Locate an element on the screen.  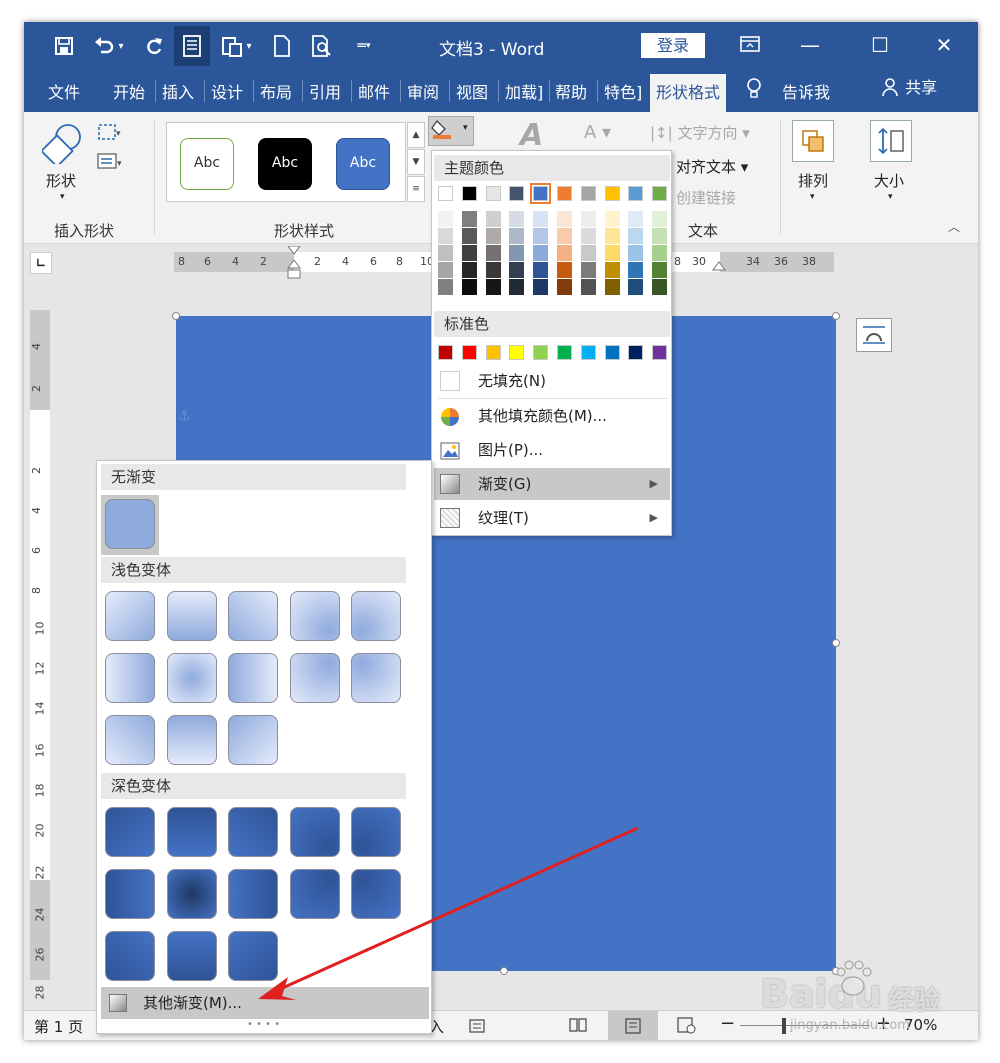
watermark-jingyan: 经验 is located at coordinates (914, 1001).